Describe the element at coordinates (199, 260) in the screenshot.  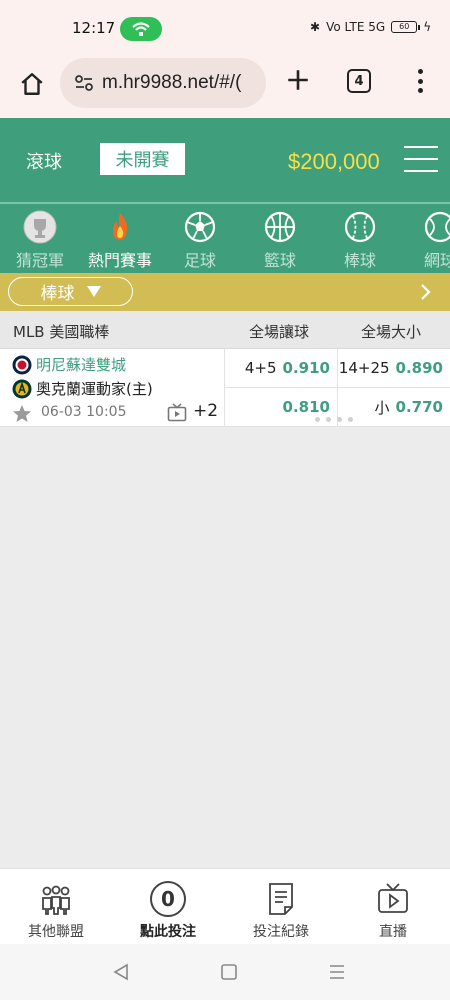
I see `category-label: 足球` at that location.